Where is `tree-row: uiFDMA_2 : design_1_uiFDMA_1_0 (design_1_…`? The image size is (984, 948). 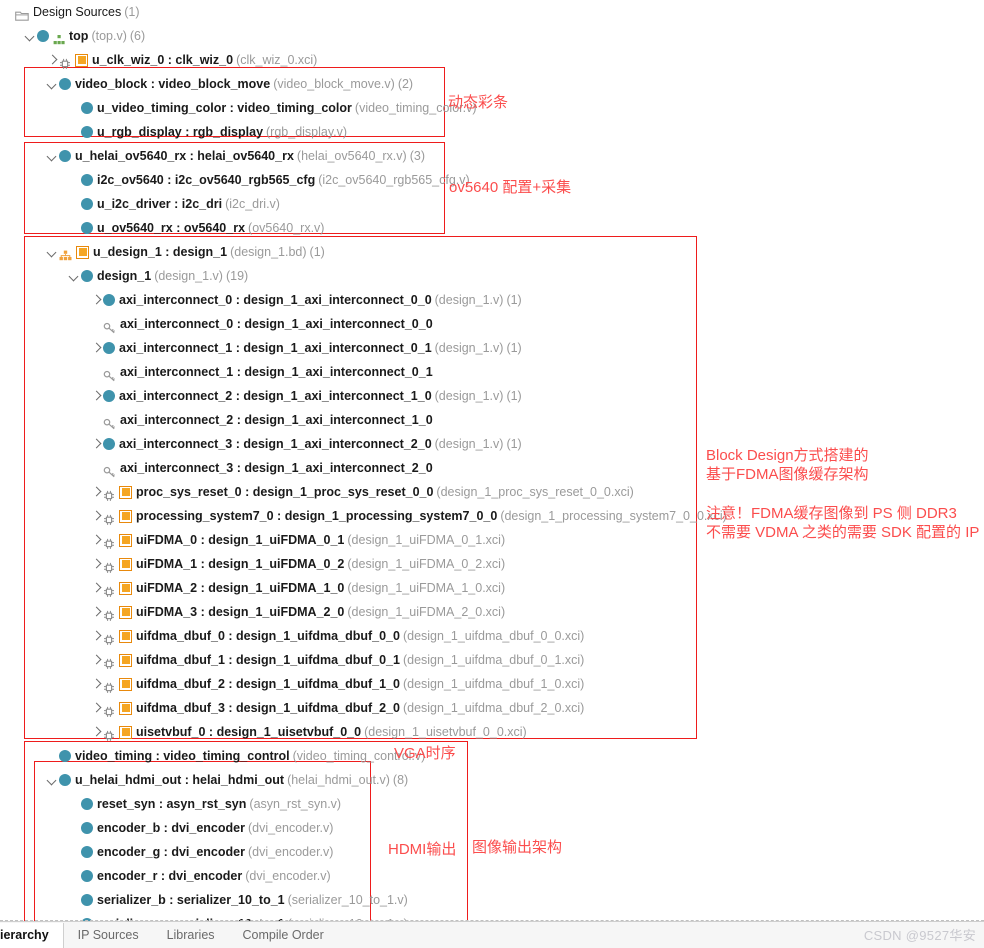 tree-row: uiFDMA_2 : design_1_uiFDMA_1_0 (design_1_… is located at coordinates (297, 588).